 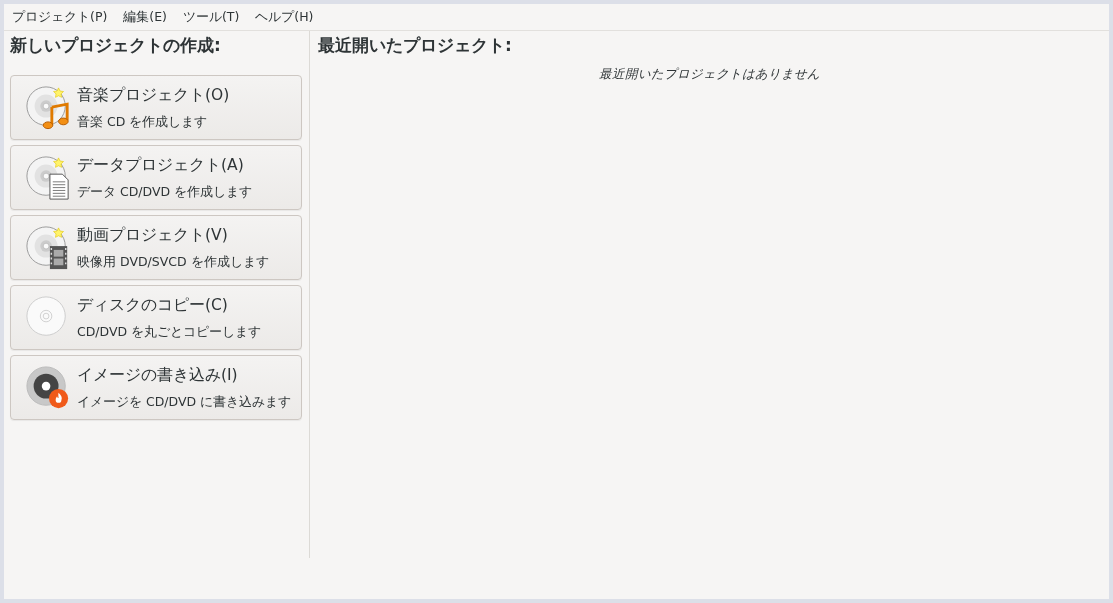 I want to click on project-button: 音楽プロジェクト(O) 音楽 CD を作成します, so click(x=156, y=107).